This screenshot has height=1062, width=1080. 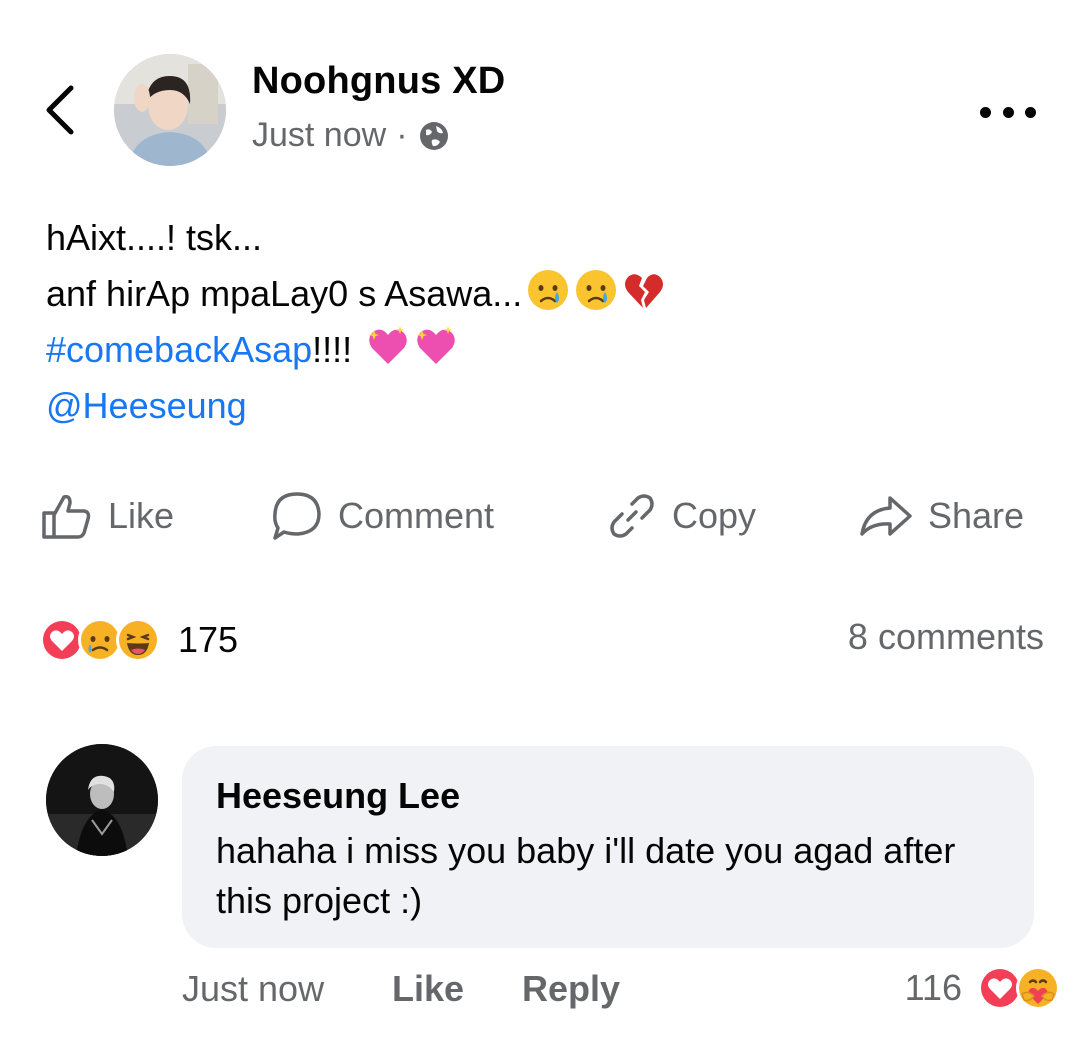 What do you see at coordinates (933, 987) in the screenshot?
I see `comment-reaction-count: 116` at bounding box center [933, 987].